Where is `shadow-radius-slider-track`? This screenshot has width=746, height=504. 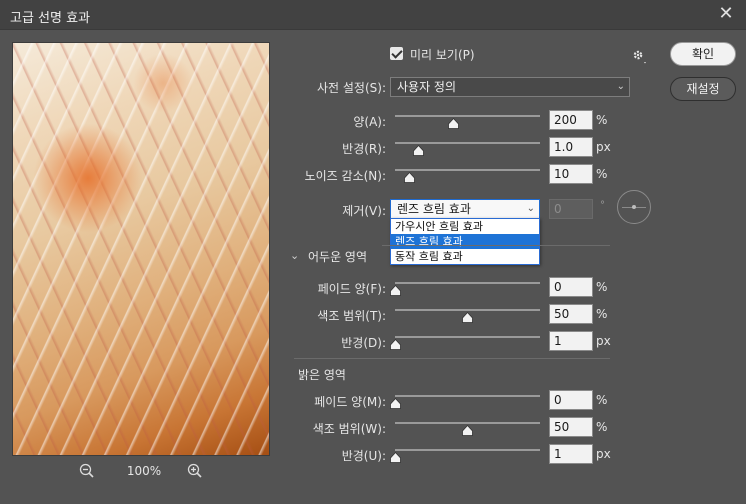 shadow-radius-slider-track is located at coordinates (467, 337).